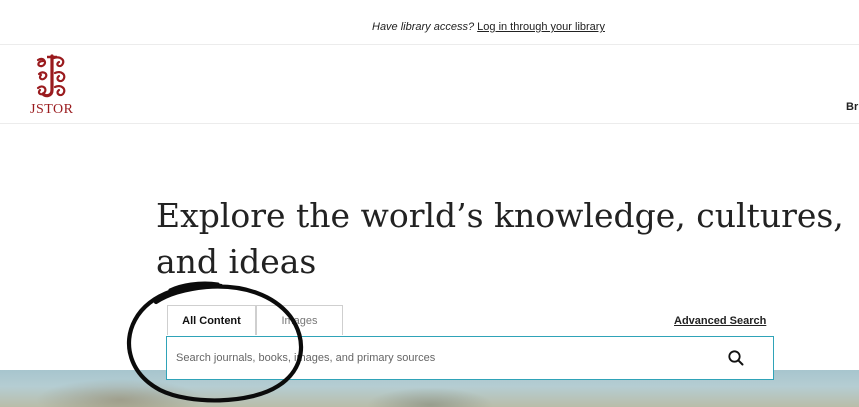 Image resolution: width=859 pixels, height=407 pixels. What do you see at coordinates (852, 107) in the screenshot?
I see `nav-item-browse: Br` at bounding box center [852, 107].